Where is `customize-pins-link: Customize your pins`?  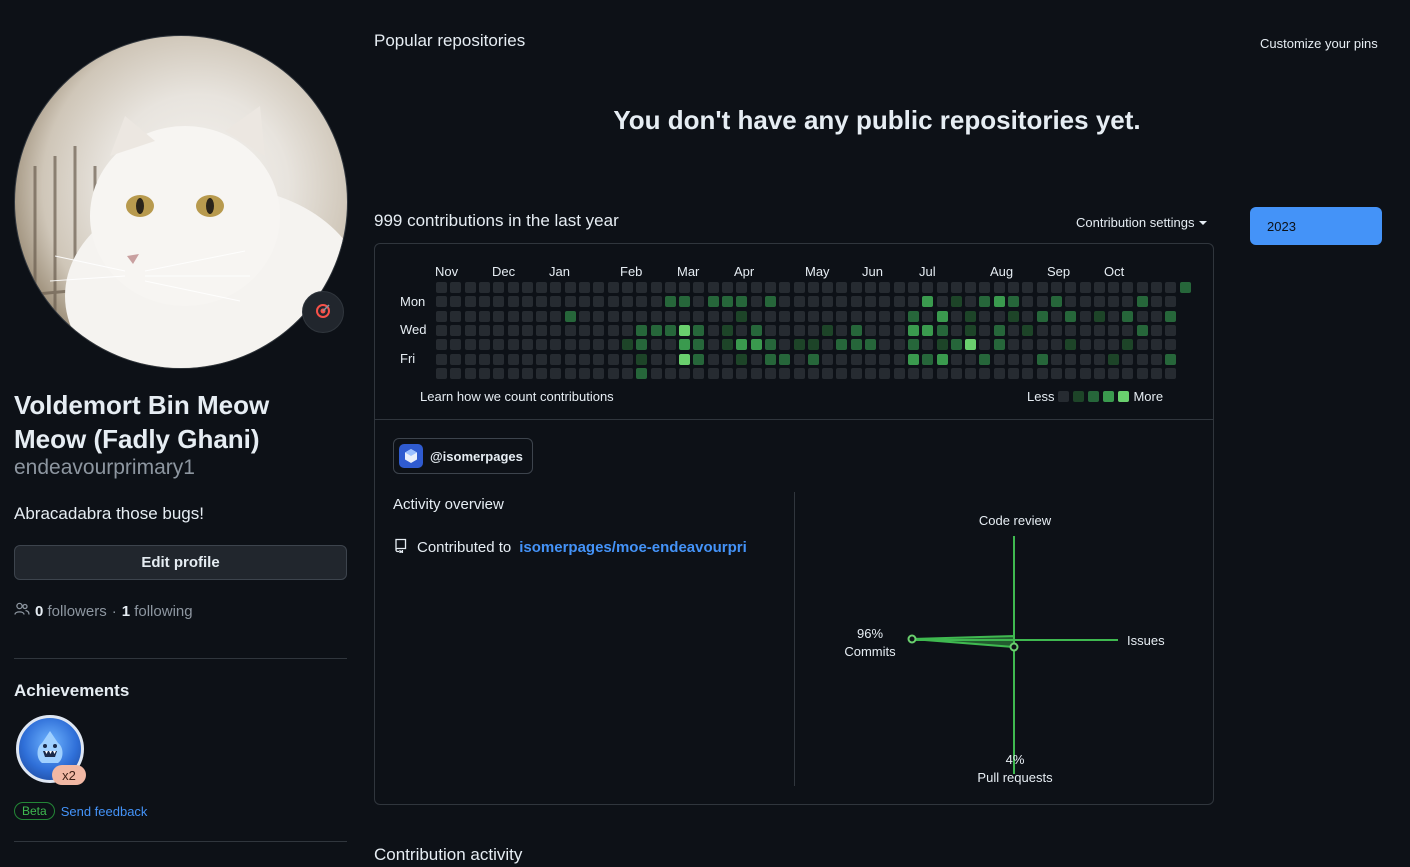
customize-pins-link: Customize your pins is located at coordinates (1319, 43).